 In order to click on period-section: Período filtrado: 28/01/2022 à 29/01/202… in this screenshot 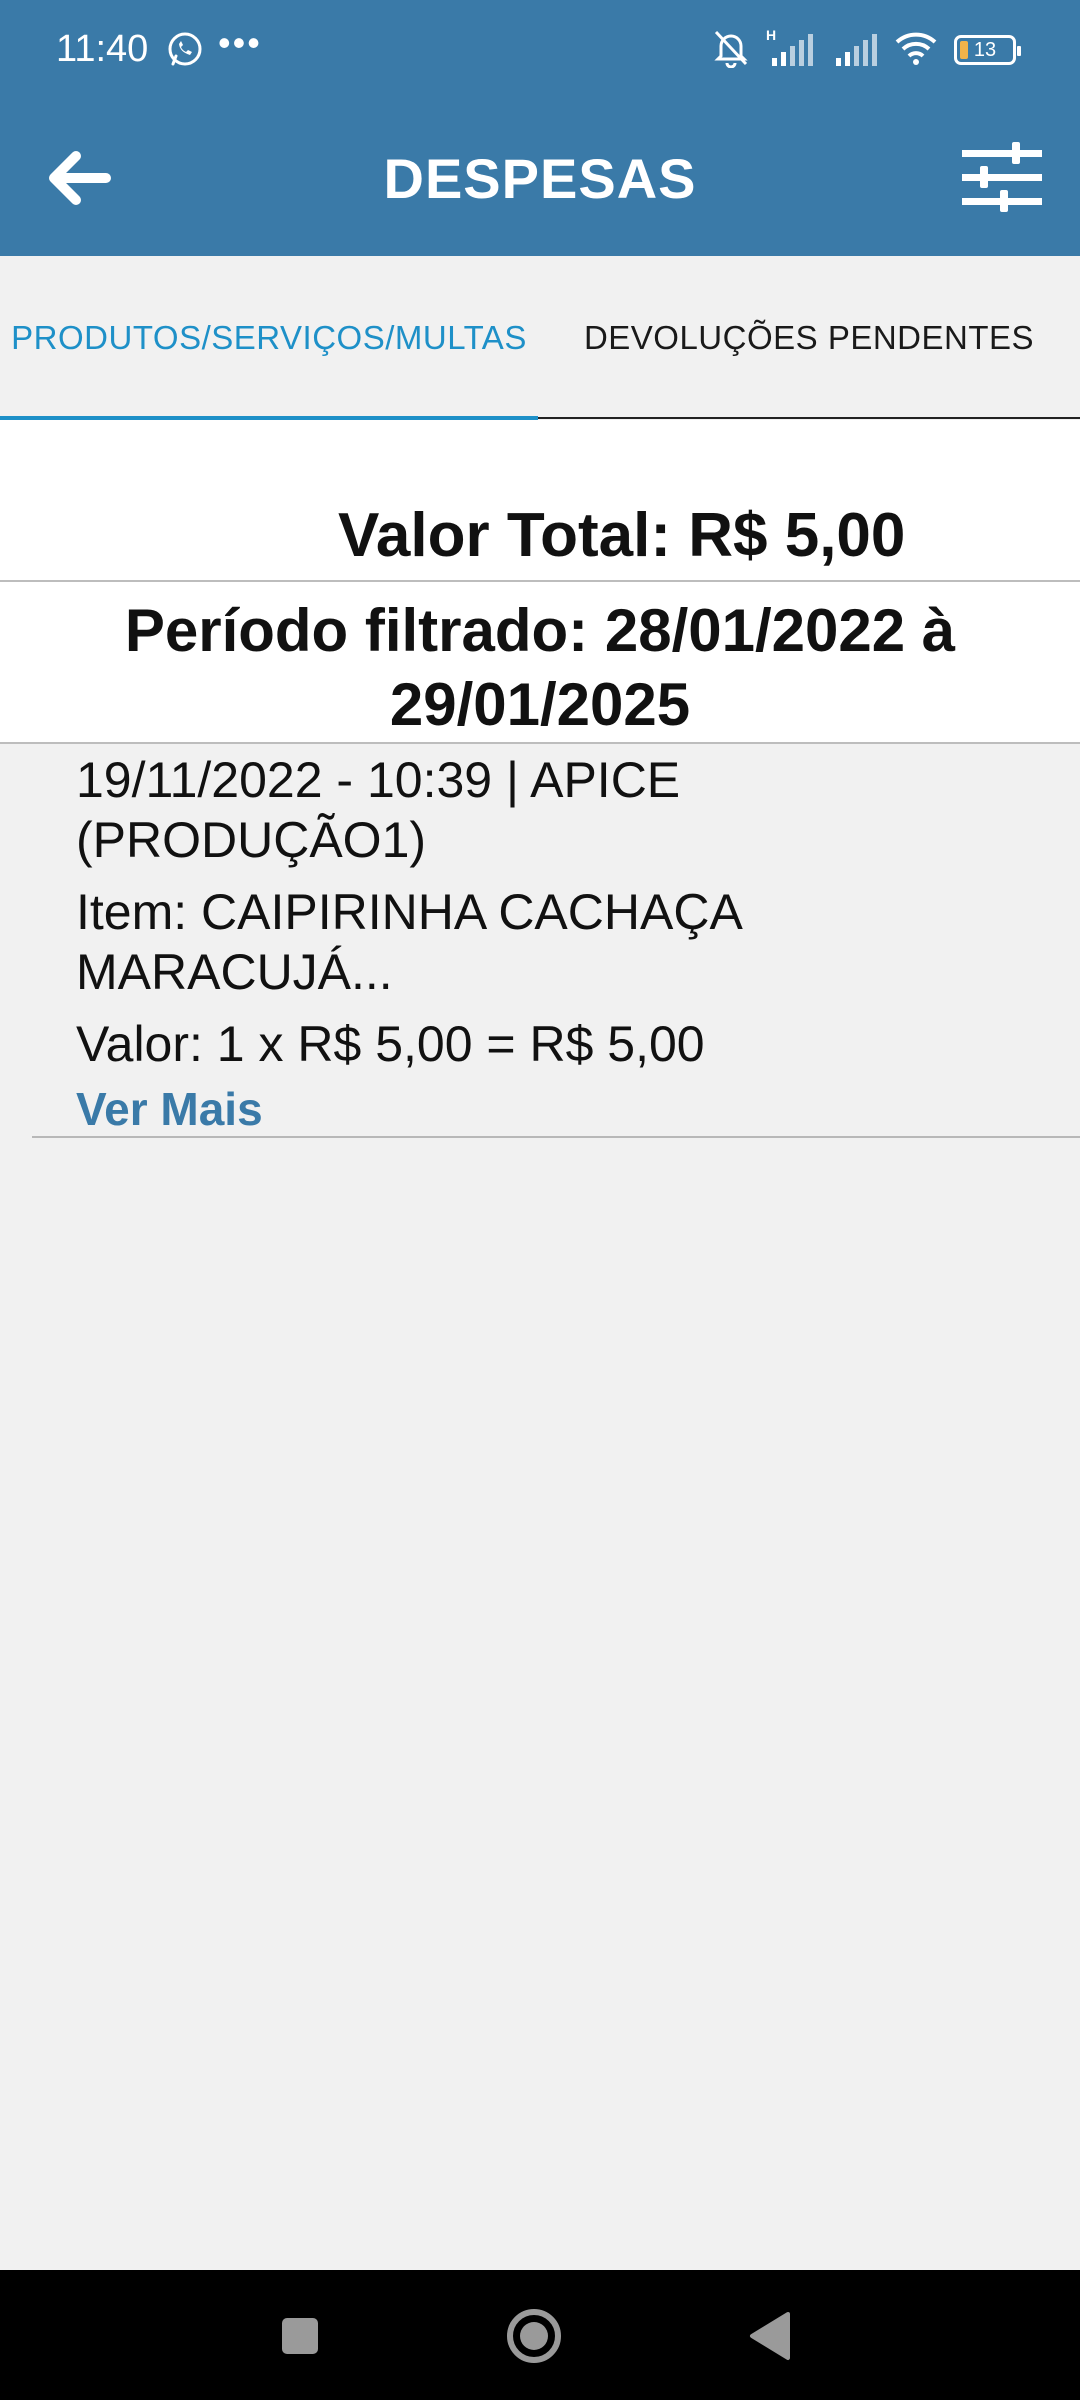, I will do `click(540, 662)`.